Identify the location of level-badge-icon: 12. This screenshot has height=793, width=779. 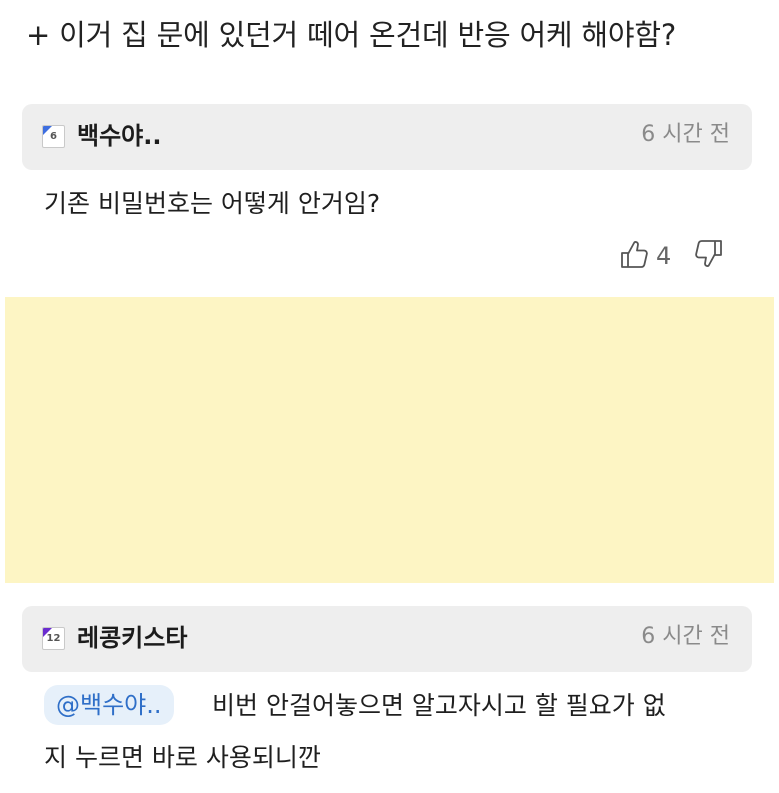
(53, 638).